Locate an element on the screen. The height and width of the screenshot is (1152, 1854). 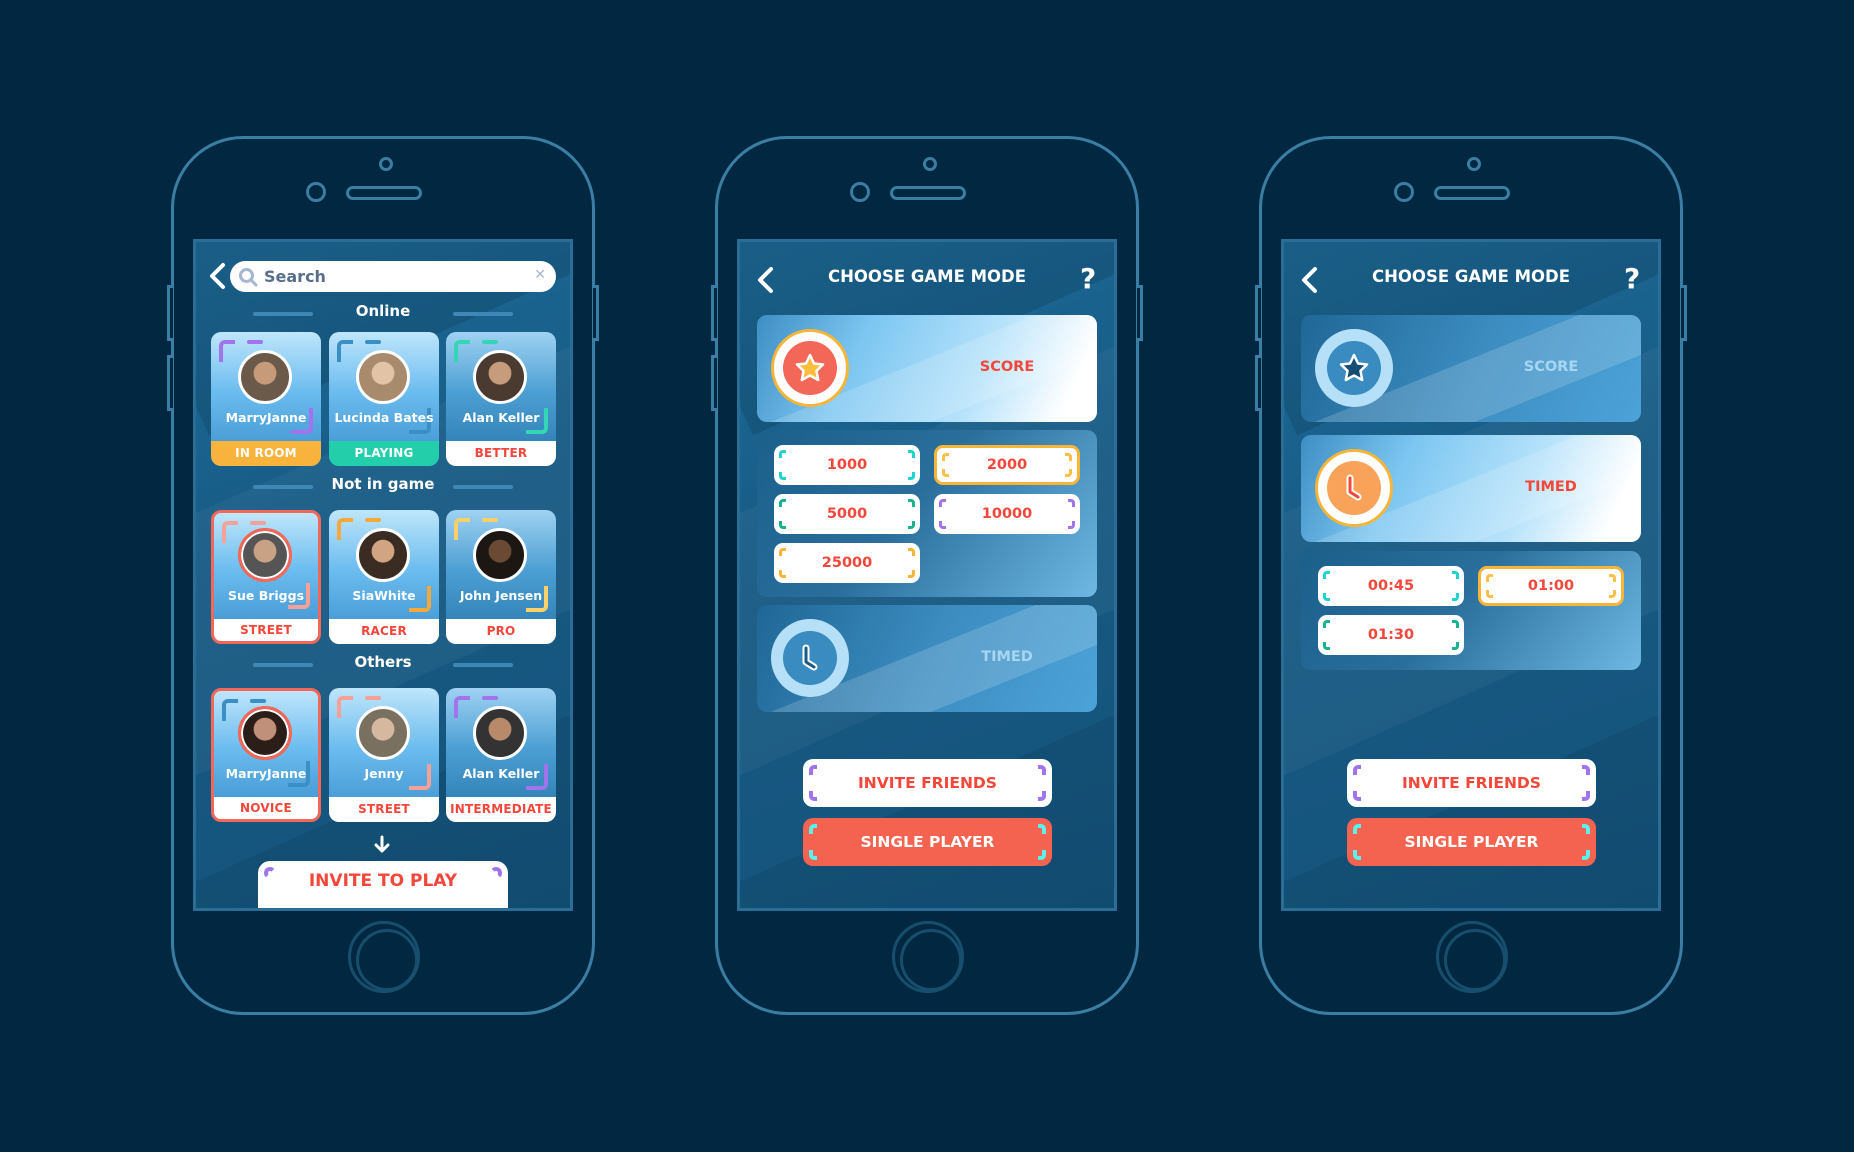
player-name: MarryJanne is located at coordinates (266, 773).